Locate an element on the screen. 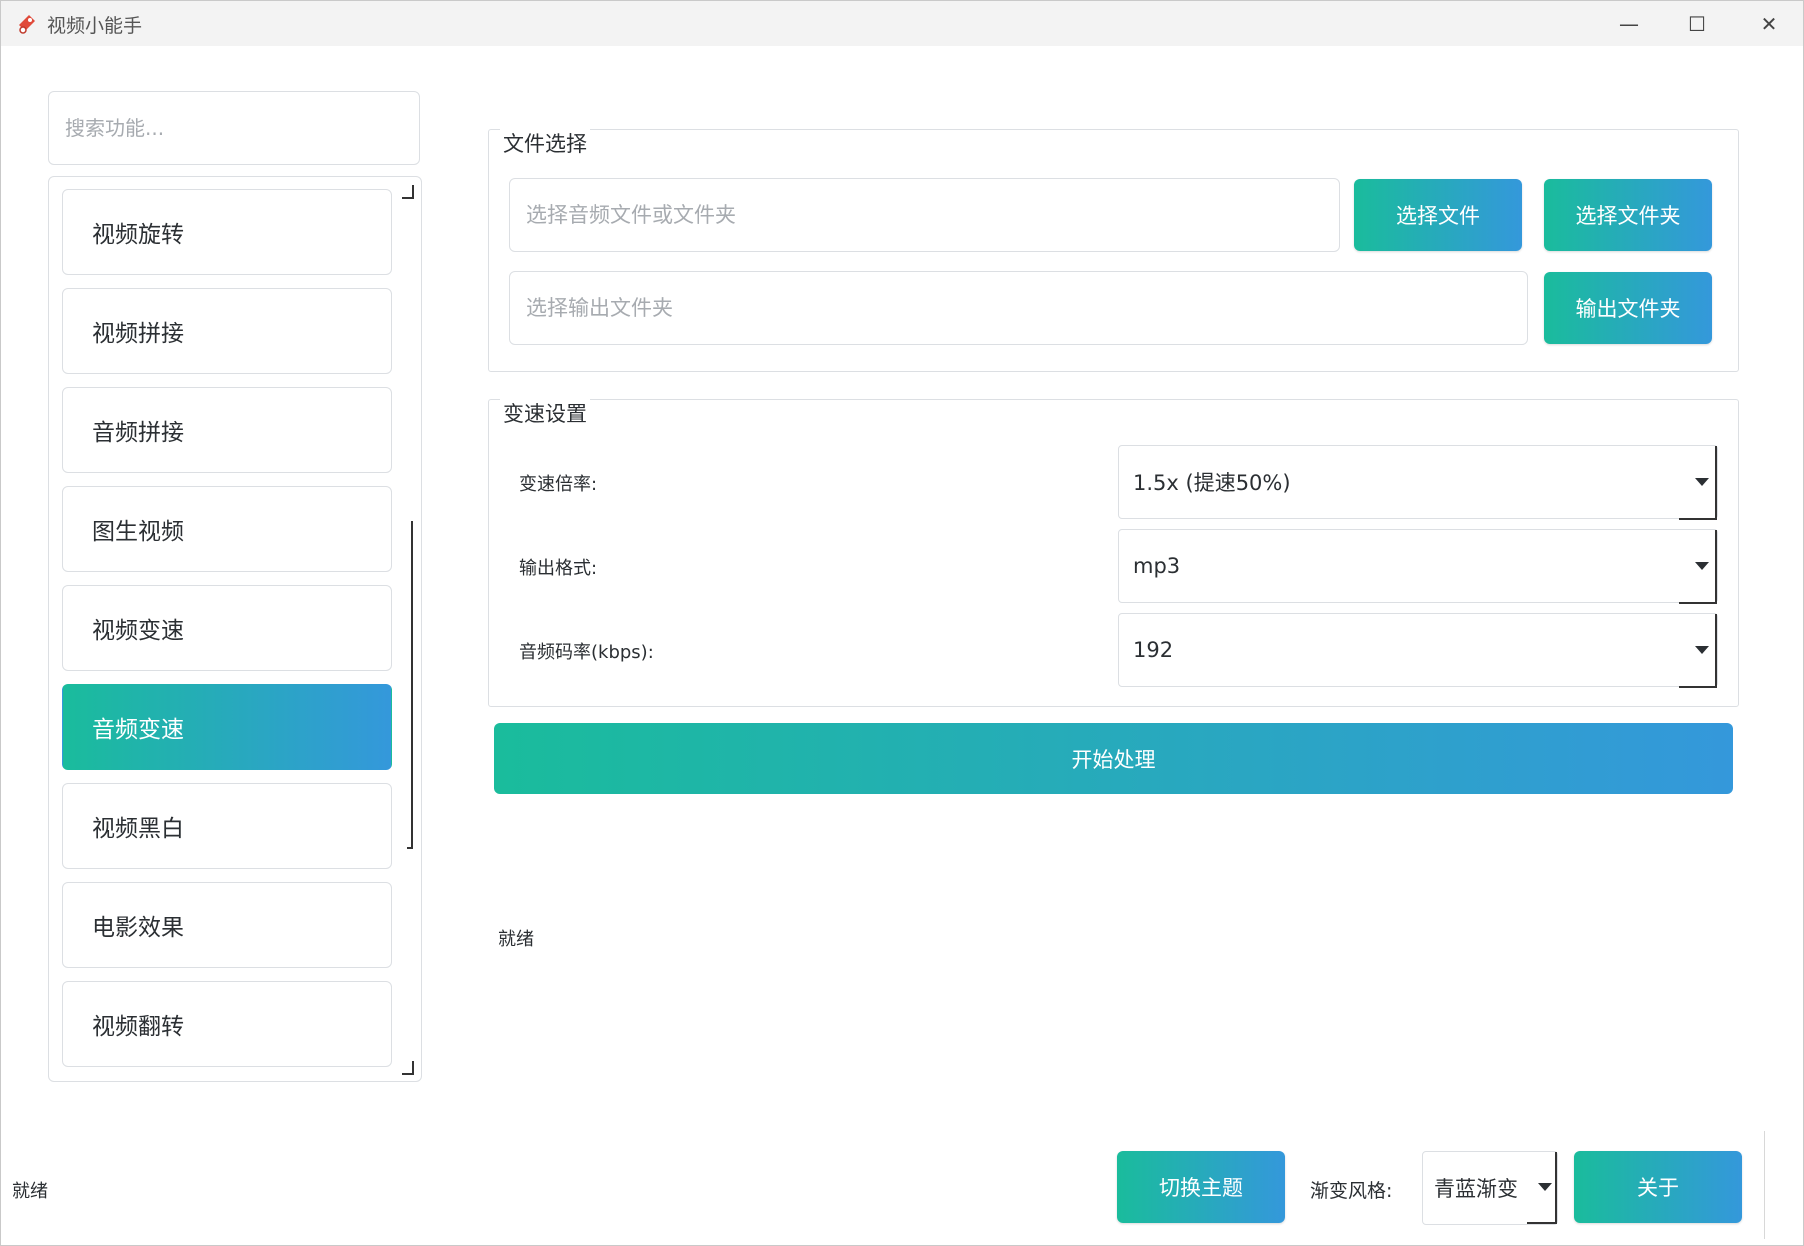 This screenshot has width=1804, height=1246. window-title: 视频小能手 is located at coordinates (95, 26).